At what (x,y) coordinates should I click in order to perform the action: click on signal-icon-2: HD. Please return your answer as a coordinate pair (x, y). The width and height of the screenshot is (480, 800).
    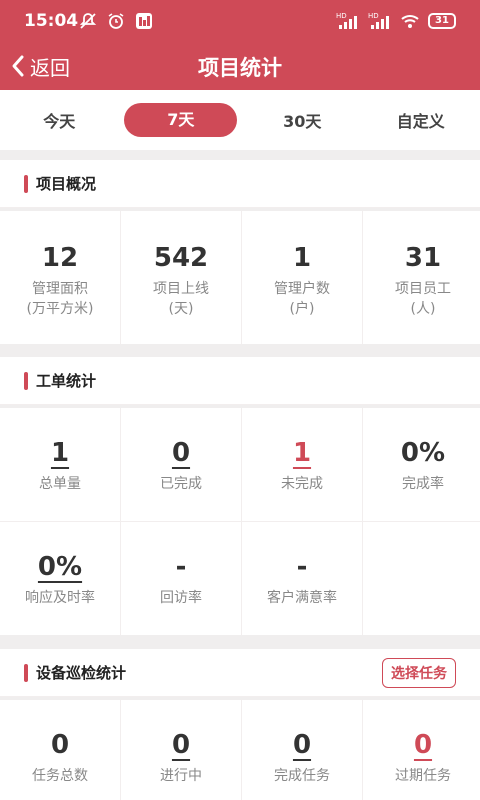
    Looking at the image, I should click on (378, 20).